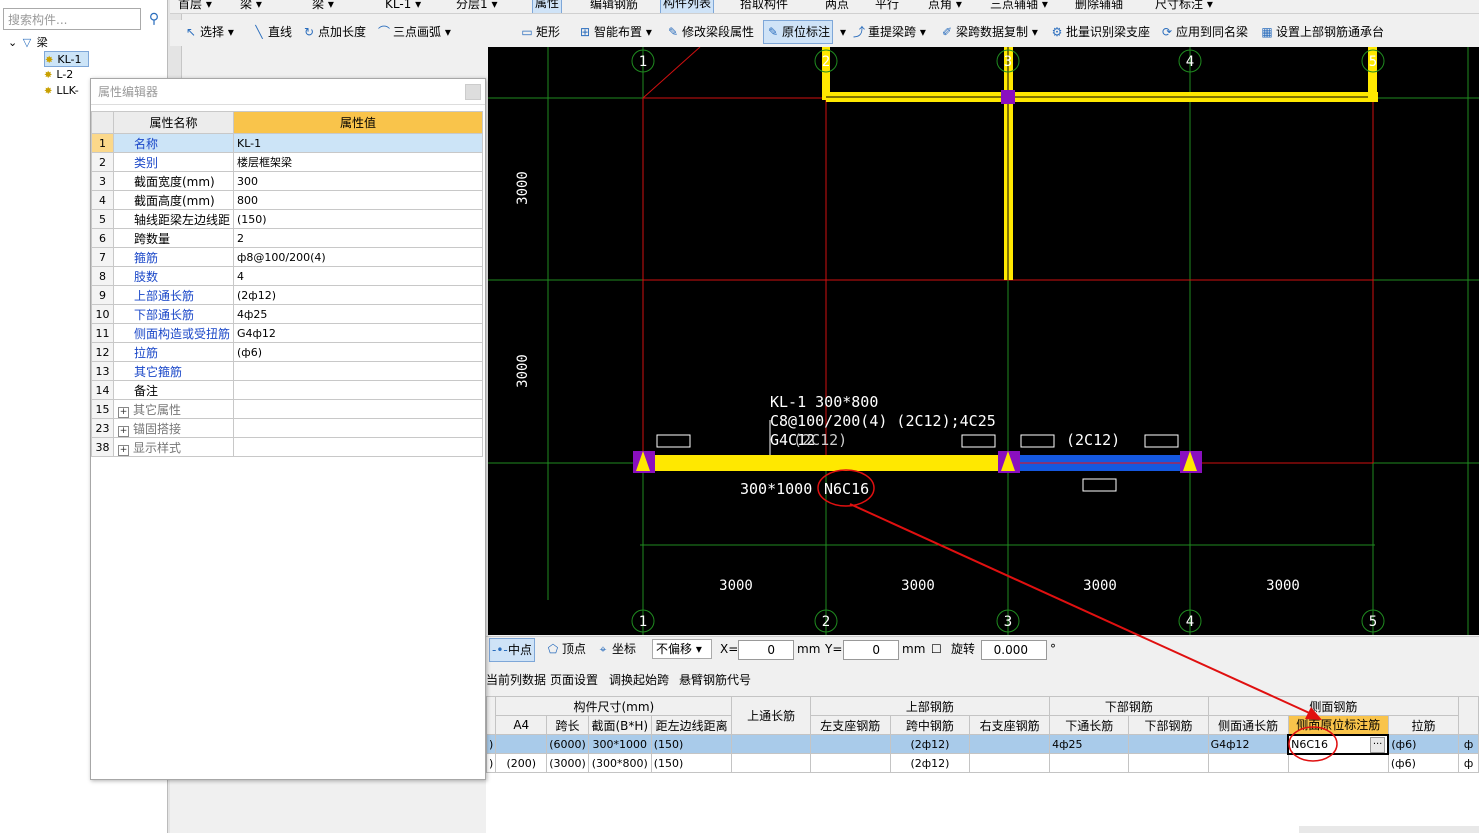 The image size is (1479, 833). Describe the element at coordinates (889, 32) in the screenshot. I see `re-span-button: ⤴ 重提梁跨 ▾` at that location.